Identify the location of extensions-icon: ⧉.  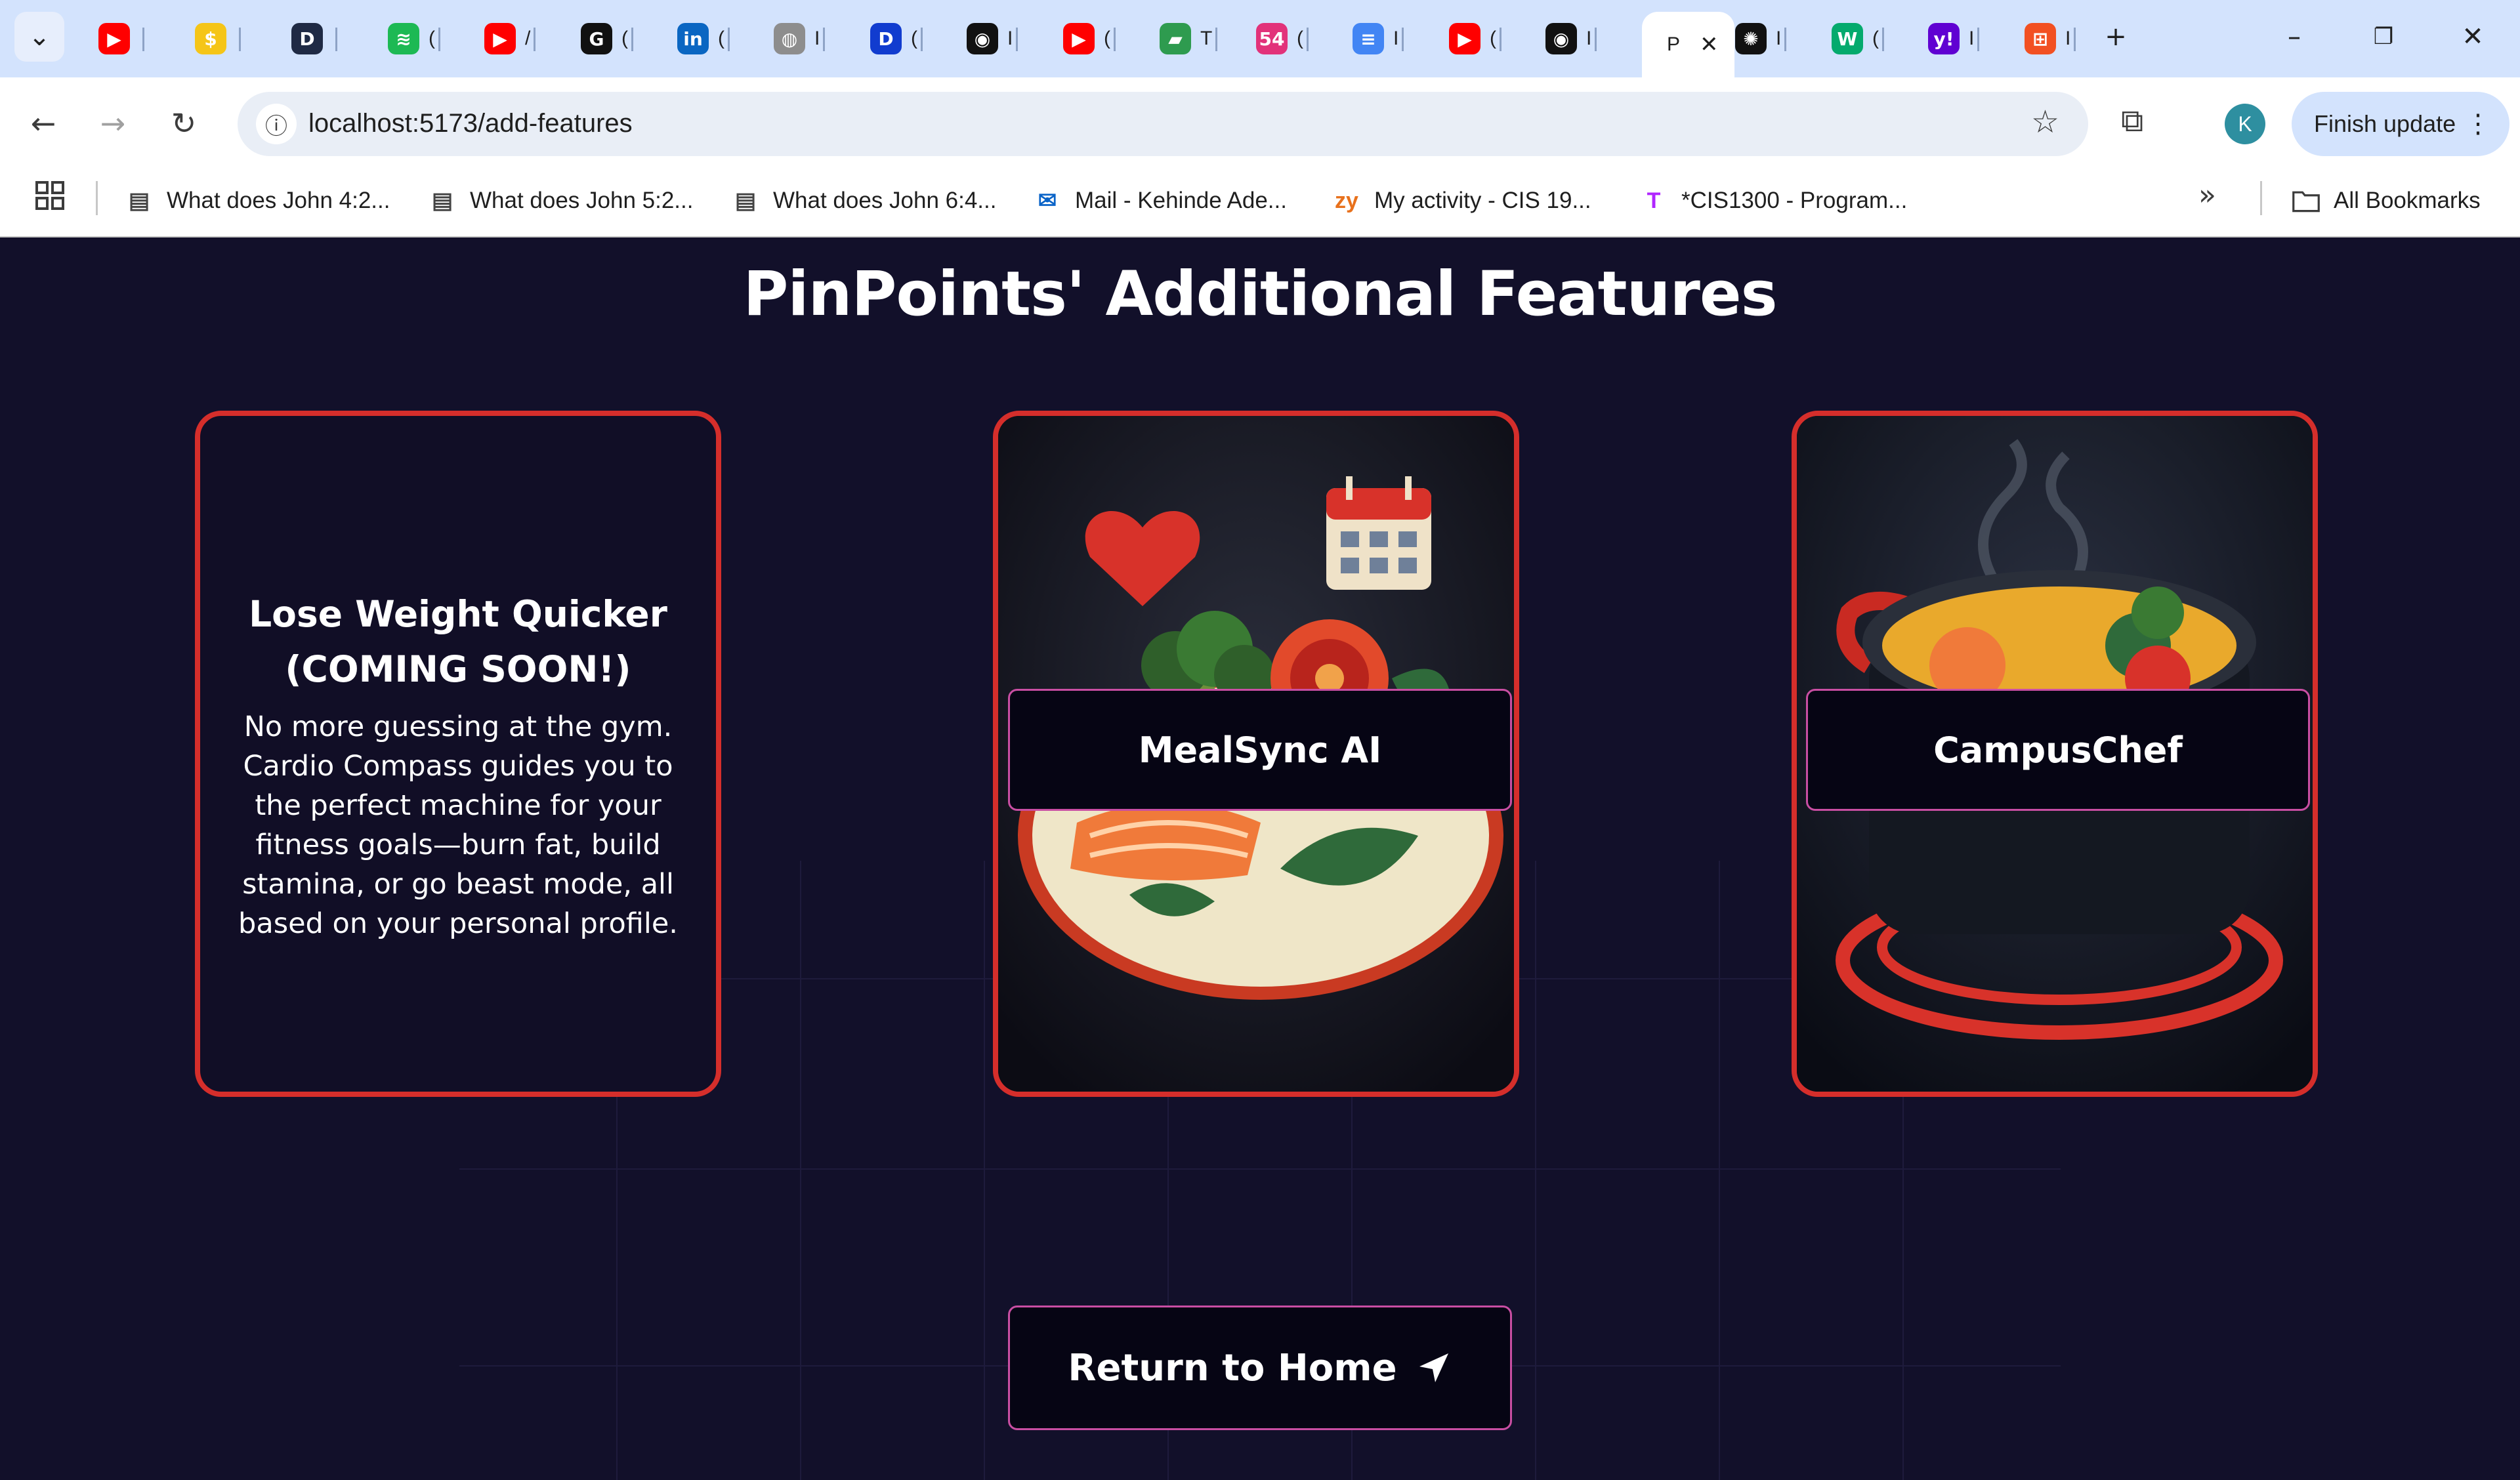
(2132, 121).